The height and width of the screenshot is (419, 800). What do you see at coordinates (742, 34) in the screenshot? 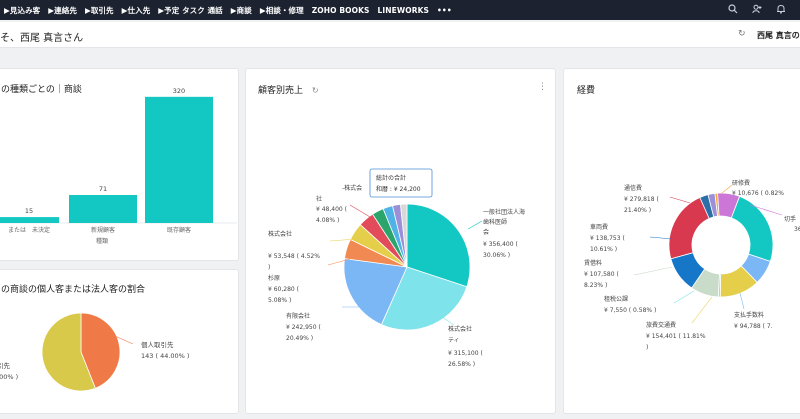
I see `refresh-icon: ↻` at bounding box center [742, 34].